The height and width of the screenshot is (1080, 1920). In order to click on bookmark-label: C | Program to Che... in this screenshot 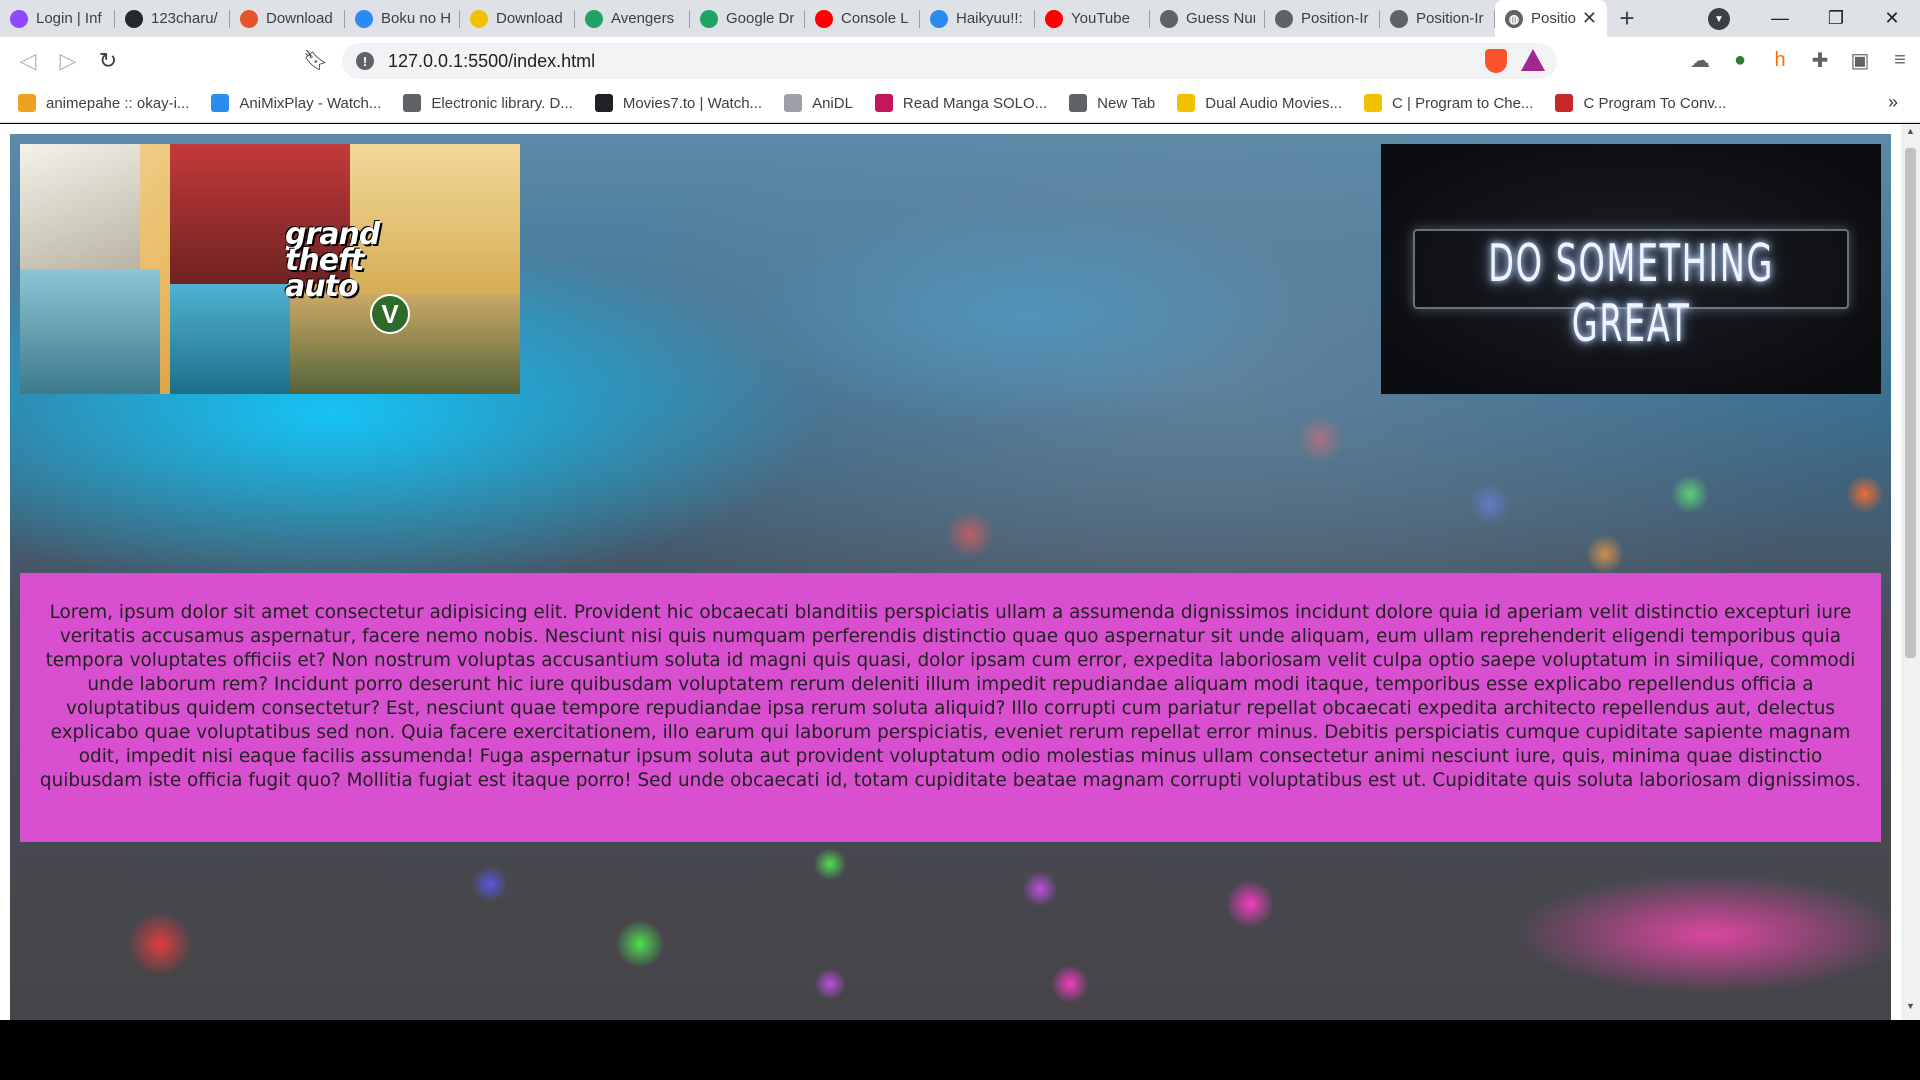, I will do `click(1463, 103)`.